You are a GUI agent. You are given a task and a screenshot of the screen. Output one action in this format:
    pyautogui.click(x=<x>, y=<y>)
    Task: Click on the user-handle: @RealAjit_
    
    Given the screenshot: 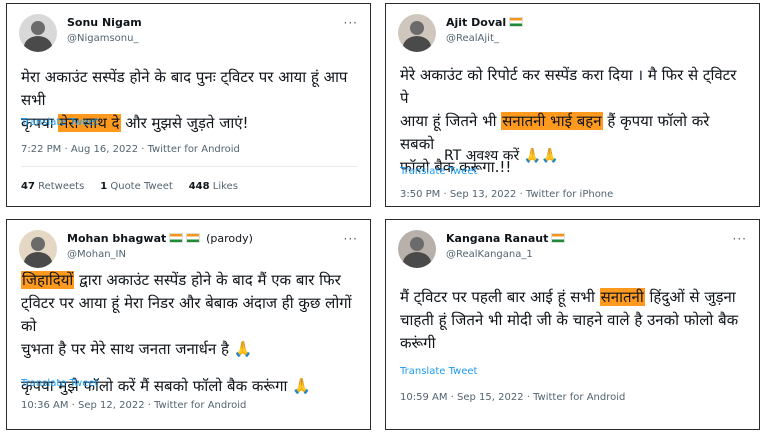 What is the action you would take?
    pyautogui.click(x=472, y=38)
    